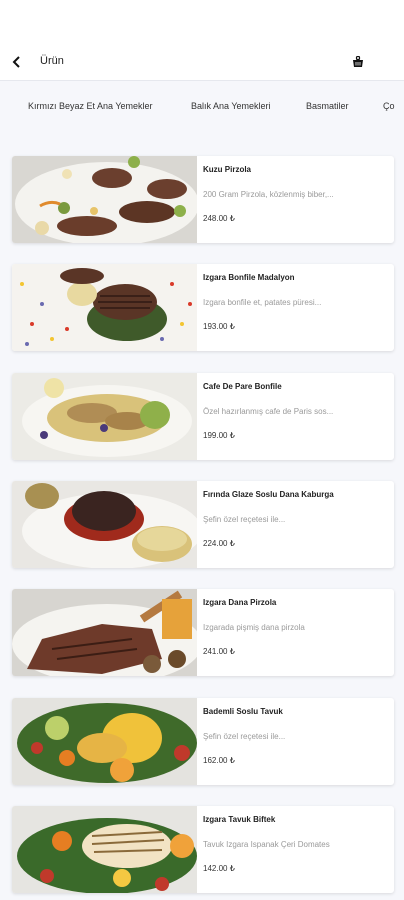 This screenshot has height=900, width=404. I want to click on tab-basmatiler: Basmatiler, so click(327, 106).